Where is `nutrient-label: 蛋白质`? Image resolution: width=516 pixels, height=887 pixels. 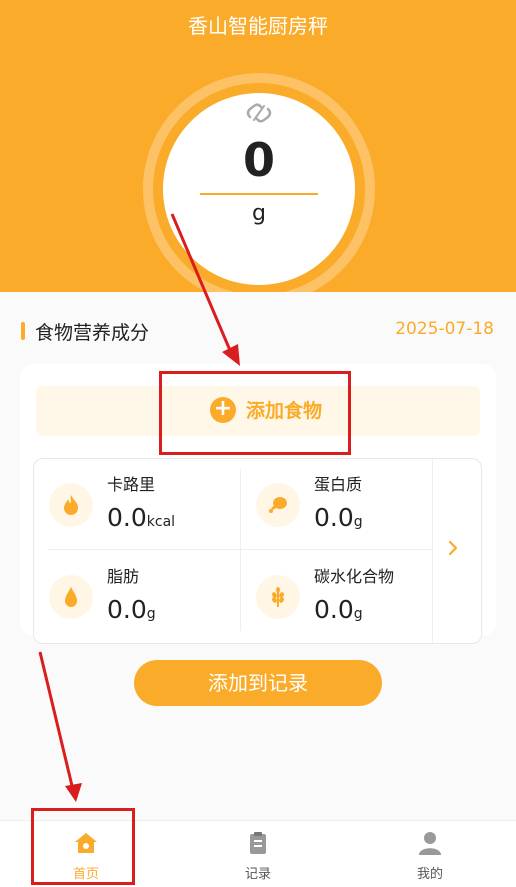 nutrient-label: 蛋白质 is located at coordinates (338, 484).